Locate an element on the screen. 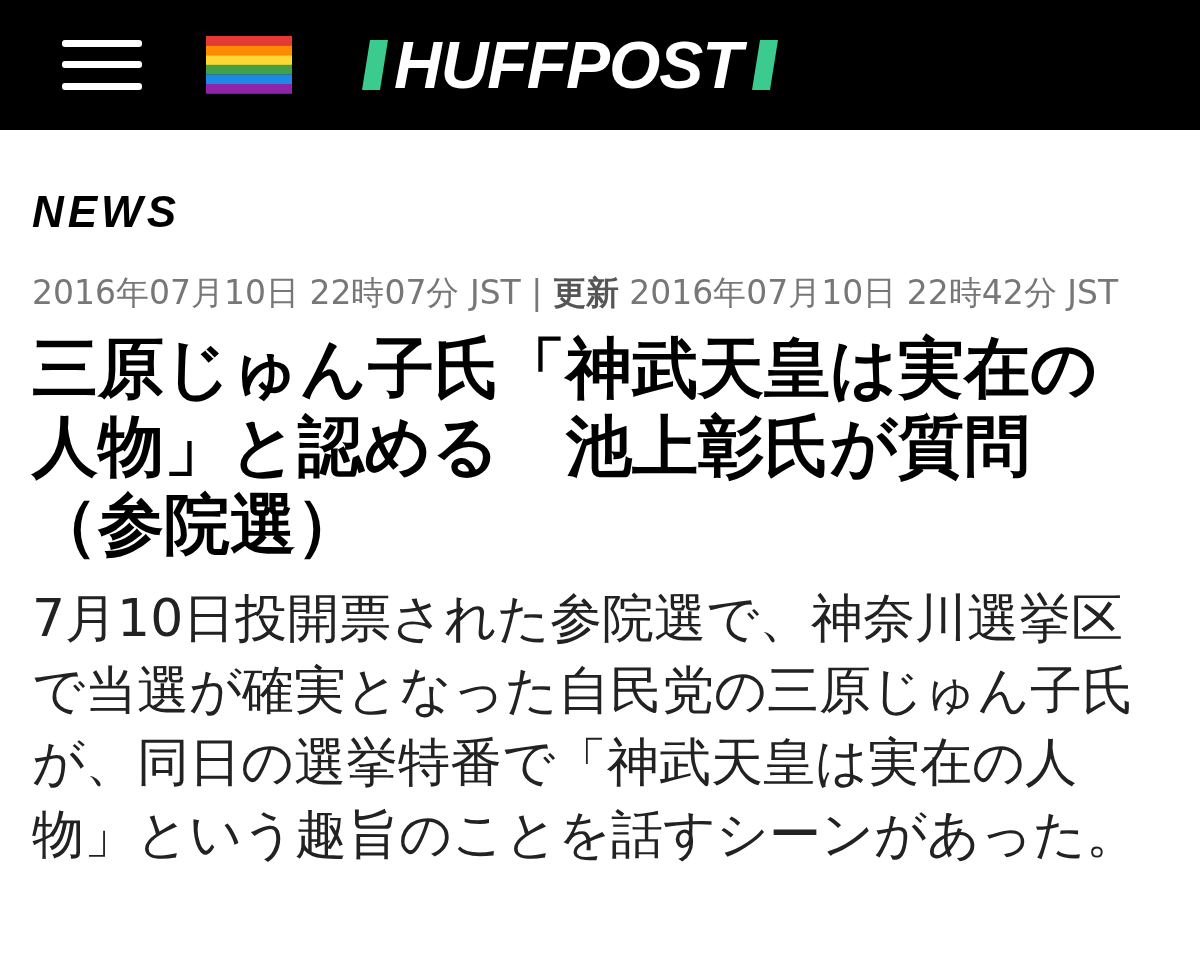 This screenshot has height=971, width=1200. rainbow-flag-icon is located at coordinates (249, 65).